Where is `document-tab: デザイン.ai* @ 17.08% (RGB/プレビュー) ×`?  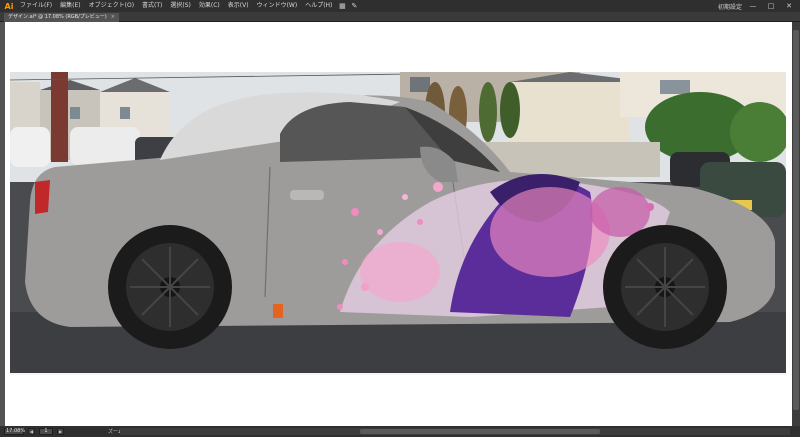
document-tab: デザイン.ai* @ 17.08% (RGB/プレビュー) × is located at coordinates (61, 17).